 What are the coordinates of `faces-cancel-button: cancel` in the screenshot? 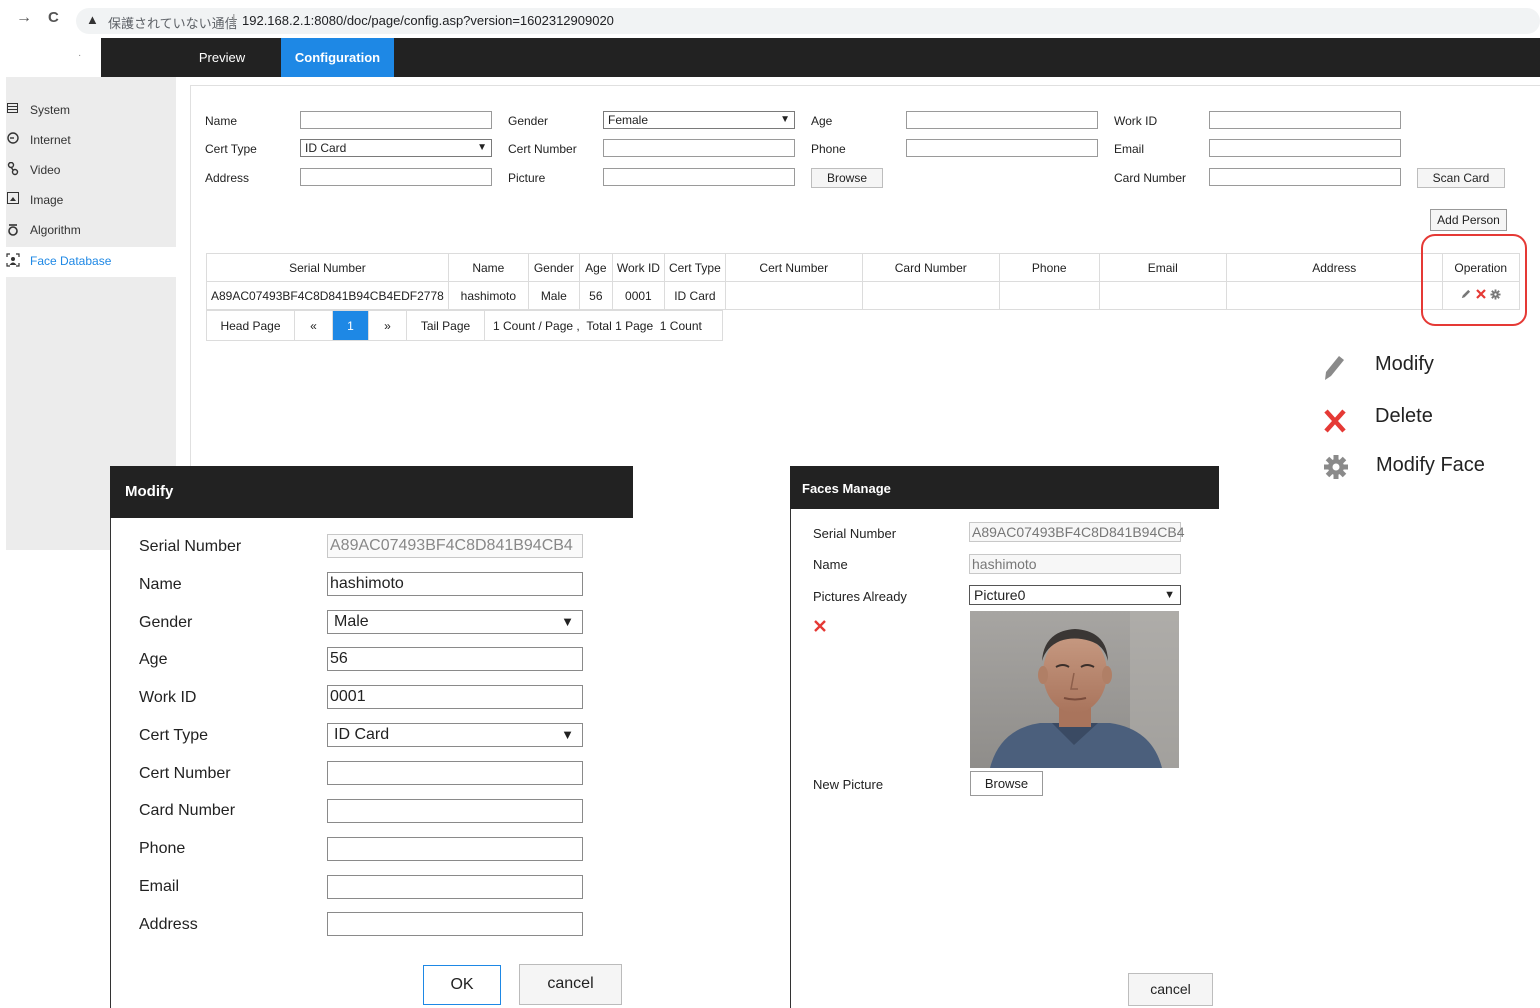 It's located at (1170, 989).